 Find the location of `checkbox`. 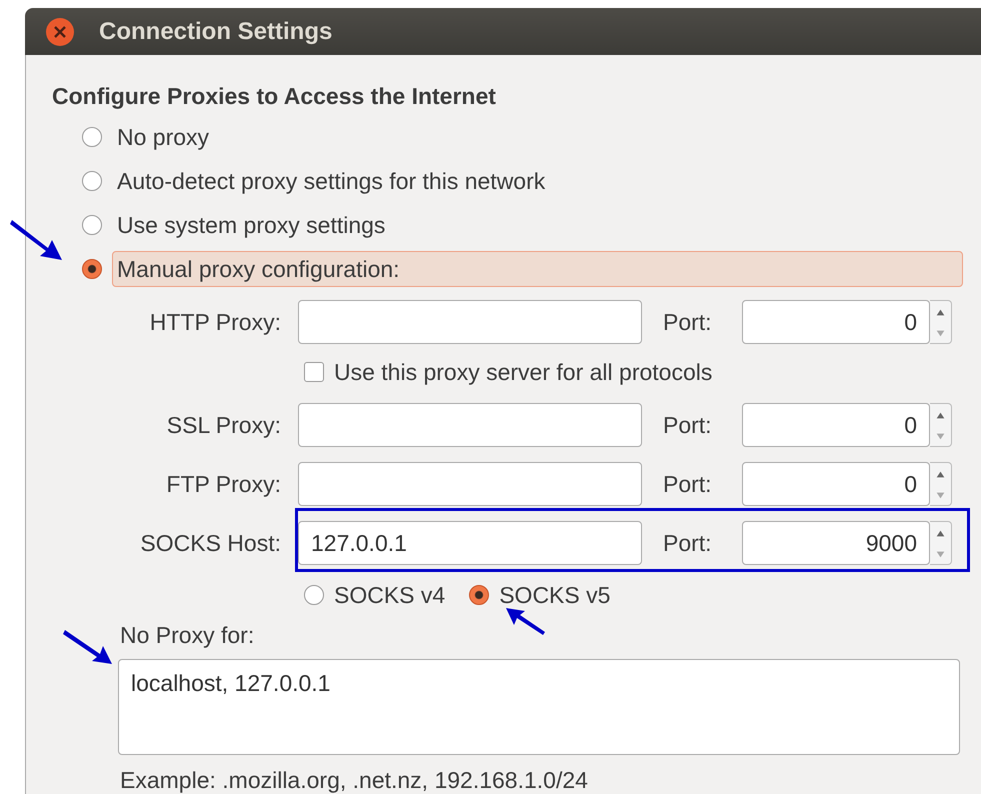

checkbox is located at coordinates (314, 372).